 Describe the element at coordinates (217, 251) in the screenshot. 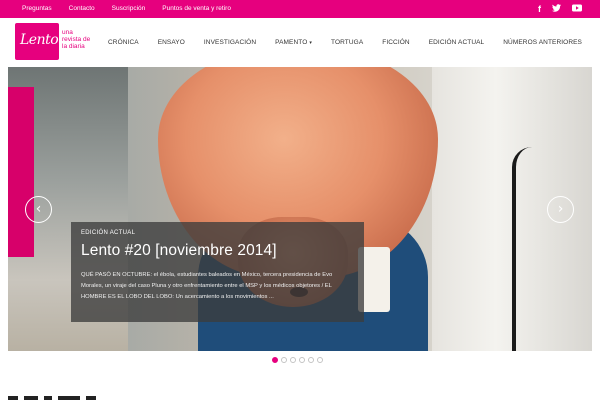

I see `slide-title: Lento #20 [noviembre 2014]` at that location.